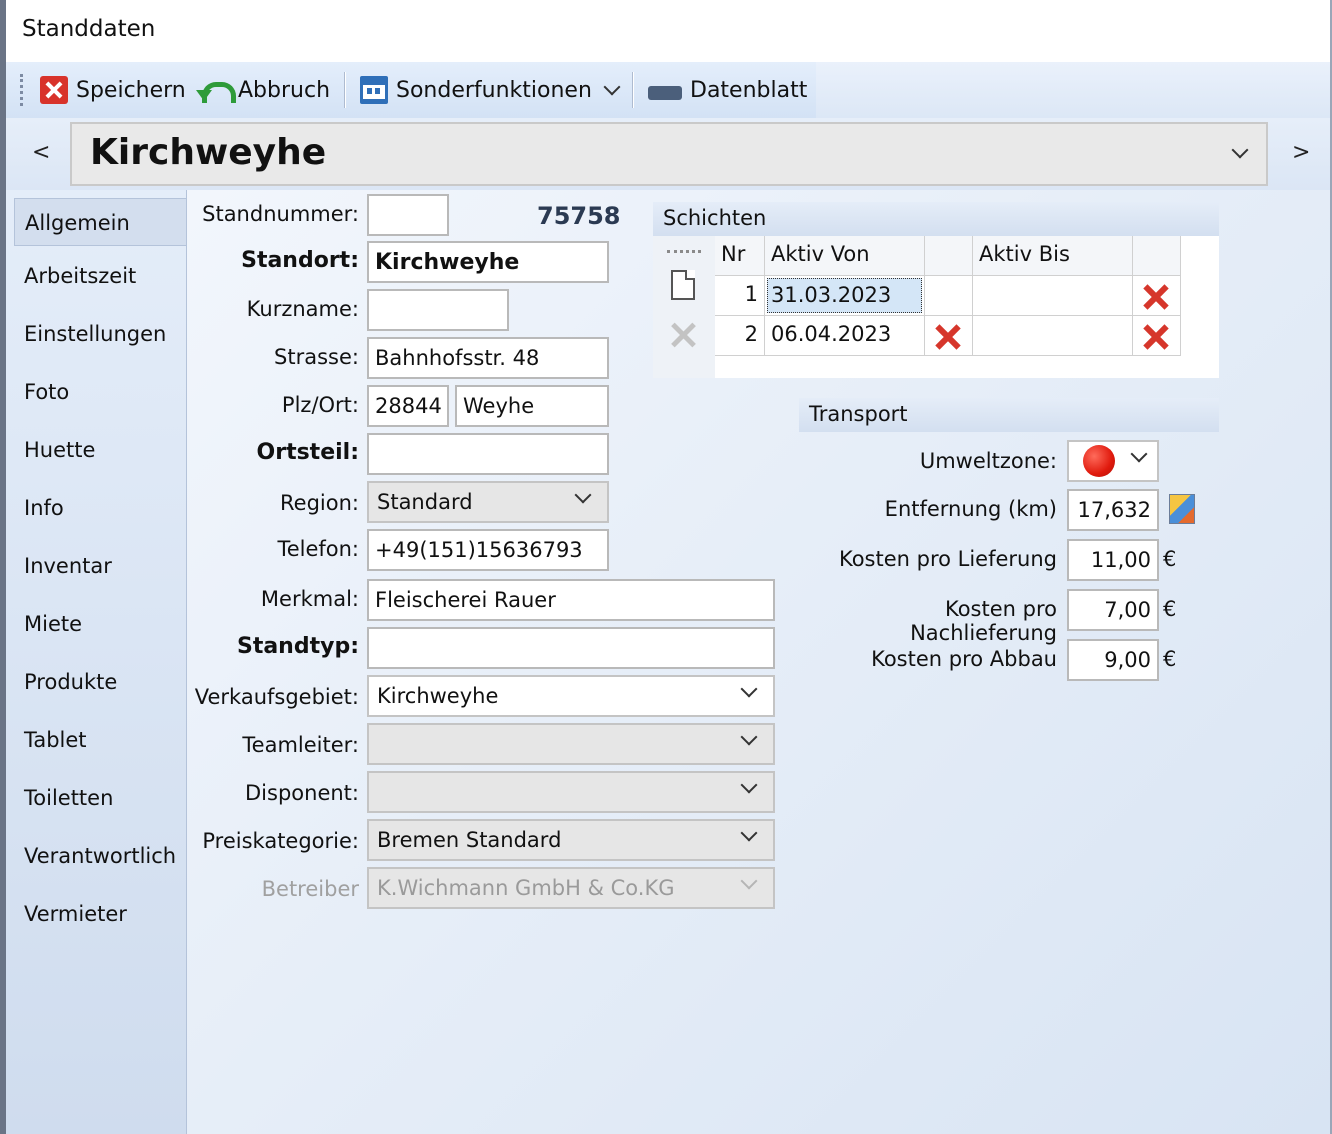  Describe the element at coordinates (68, 566) in the screenshot. I see `sidebar-item-inventar: Inventar` at that location.